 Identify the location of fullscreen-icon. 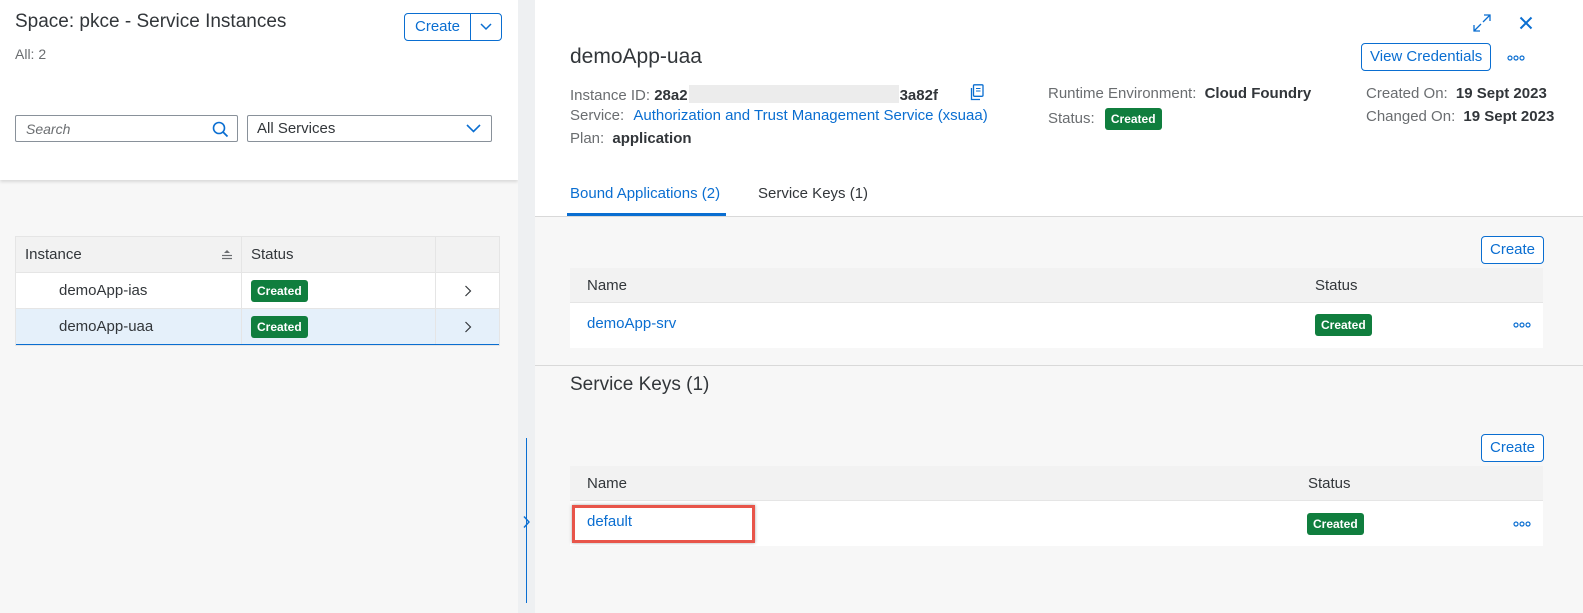
(1482, 23).